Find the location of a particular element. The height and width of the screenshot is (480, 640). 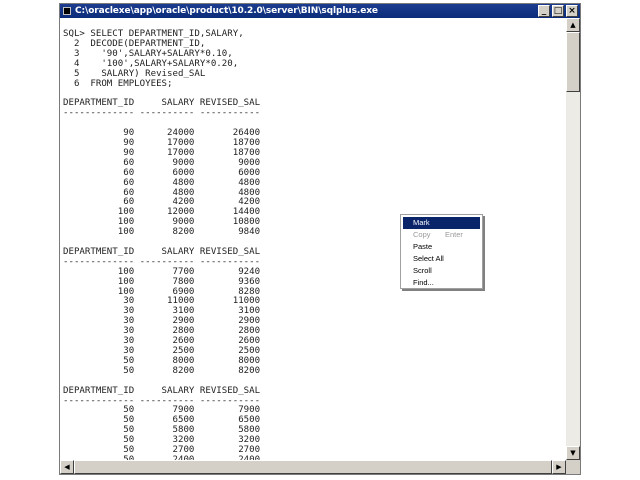

window-controls: _ □ × is located at coordinates (558, 11).